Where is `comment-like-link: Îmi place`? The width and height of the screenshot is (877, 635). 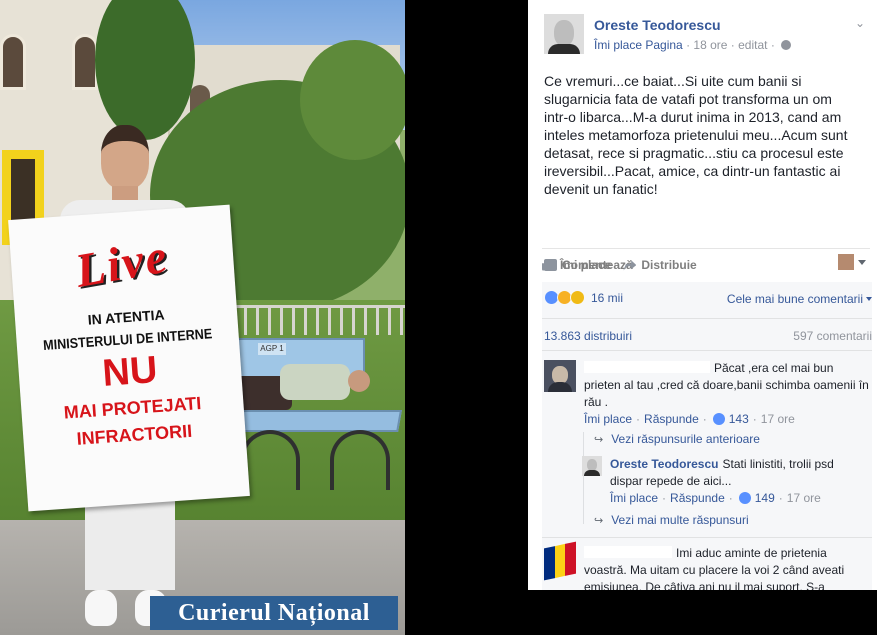
comment-like-link: Îmi place is located at coordinates (608, 419).